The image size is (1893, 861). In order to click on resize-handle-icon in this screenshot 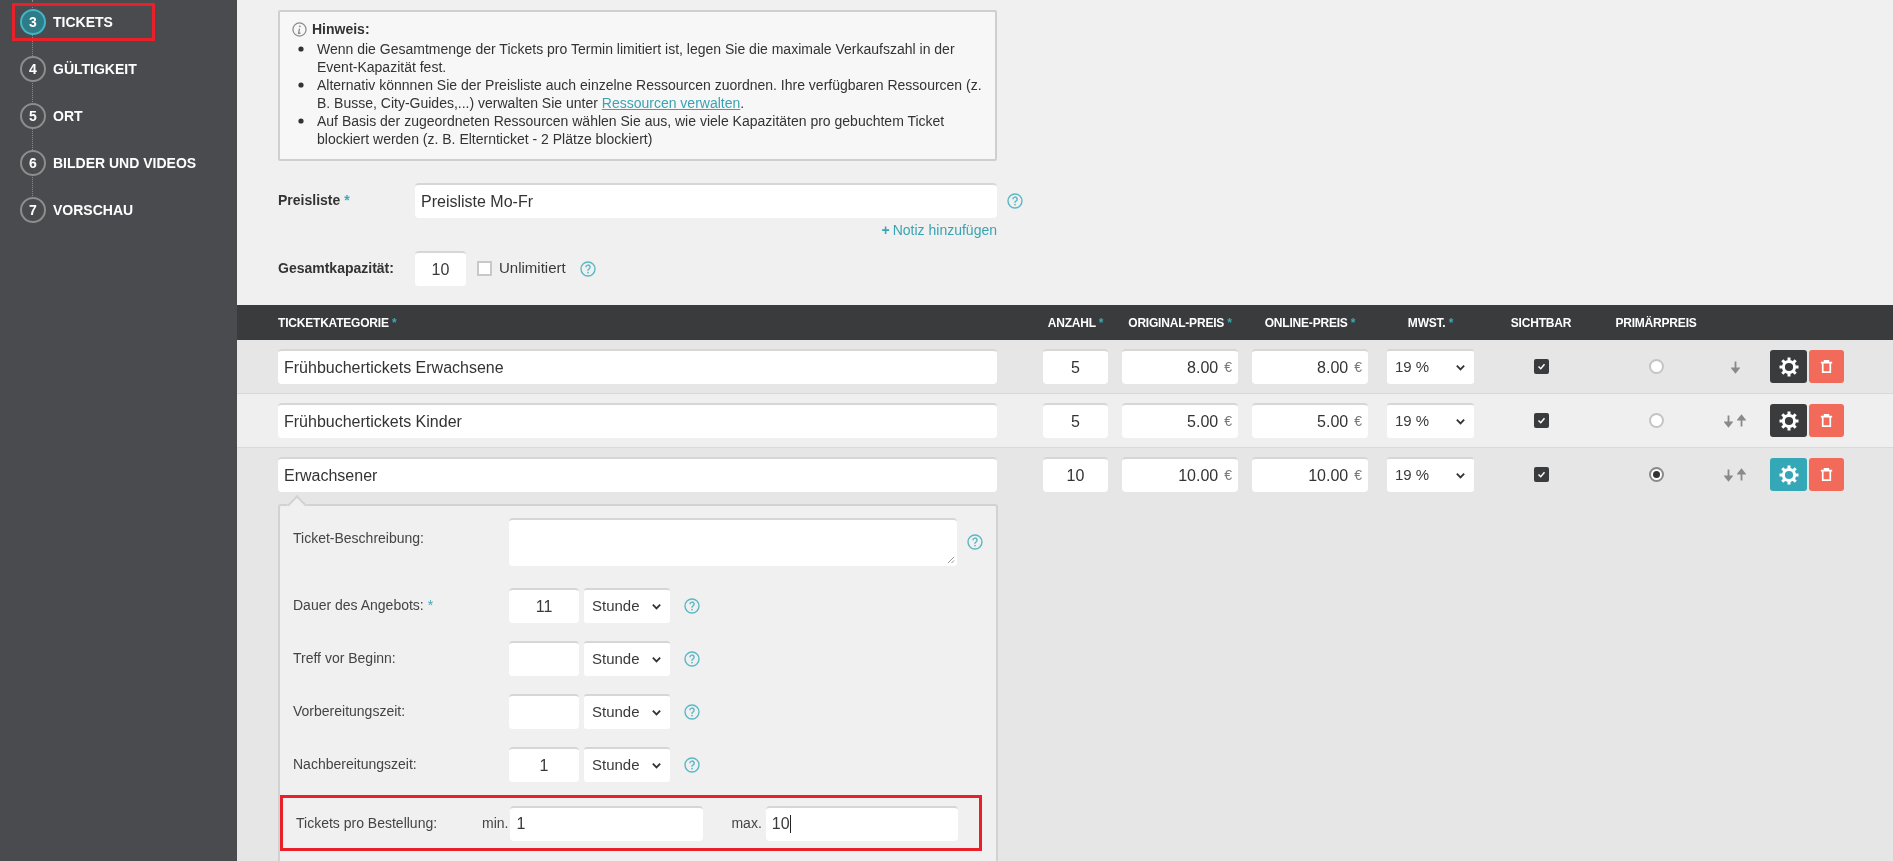, I will do `click(951, 560)`.